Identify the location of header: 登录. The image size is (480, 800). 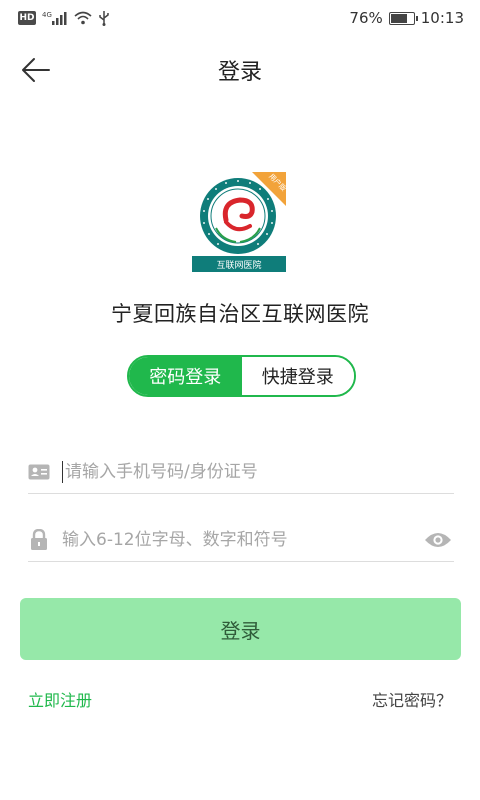
(240, 69).